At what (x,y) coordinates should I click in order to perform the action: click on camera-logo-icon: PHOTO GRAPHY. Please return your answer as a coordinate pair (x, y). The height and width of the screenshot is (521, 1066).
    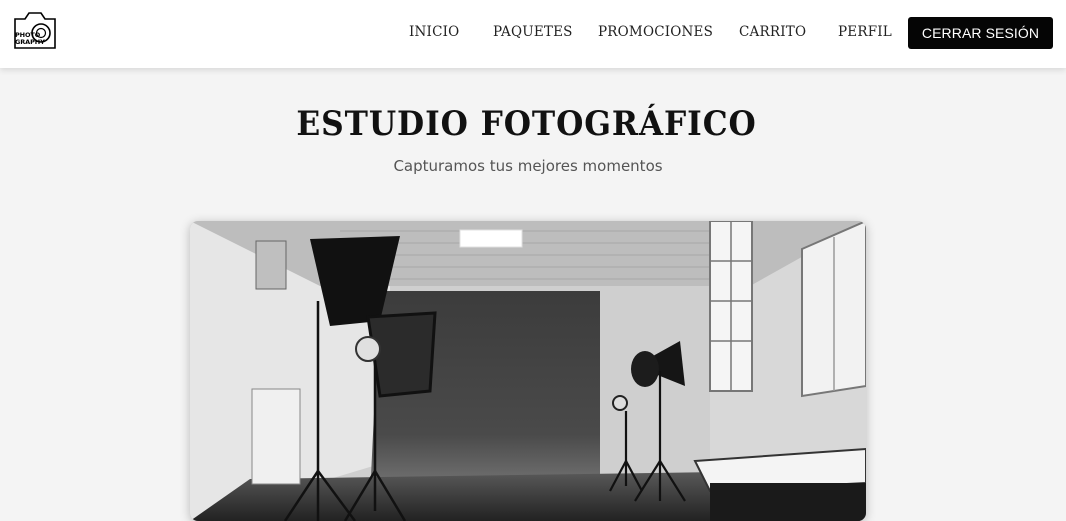
    Looking at the image, I should click on (35, 30).